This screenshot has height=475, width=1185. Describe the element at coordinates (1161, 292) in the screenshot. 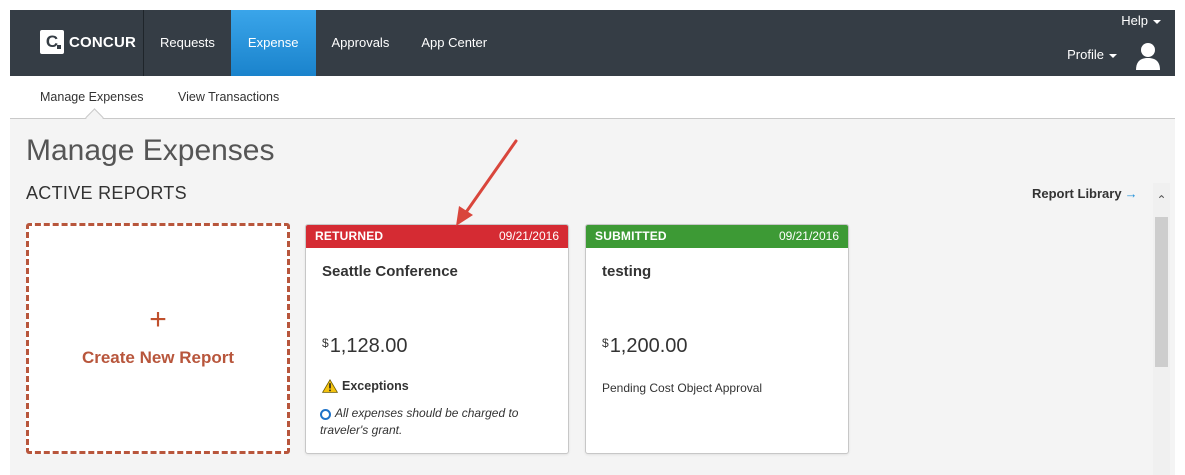

I see `scrollbar-thumb` at that location.